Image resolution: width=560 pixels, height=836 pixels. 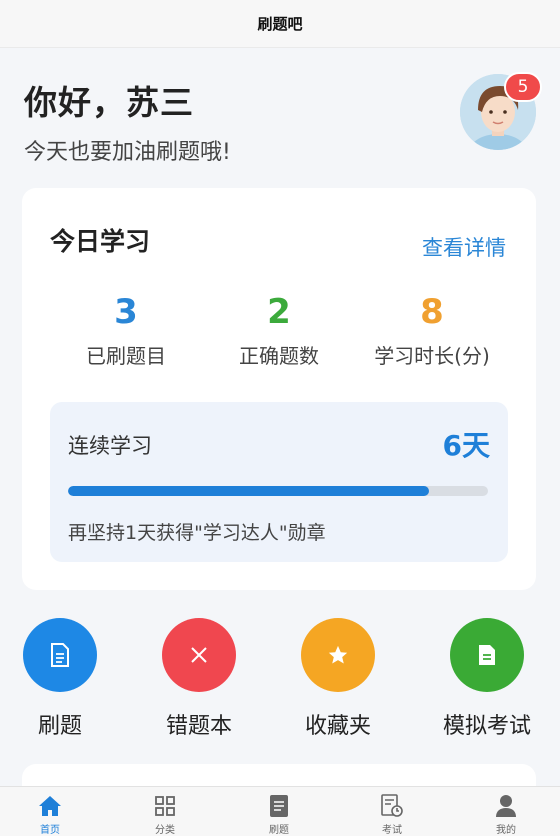 I want to click on stat-questions-done: 3 已刷题目, so click(x=126, y=330).